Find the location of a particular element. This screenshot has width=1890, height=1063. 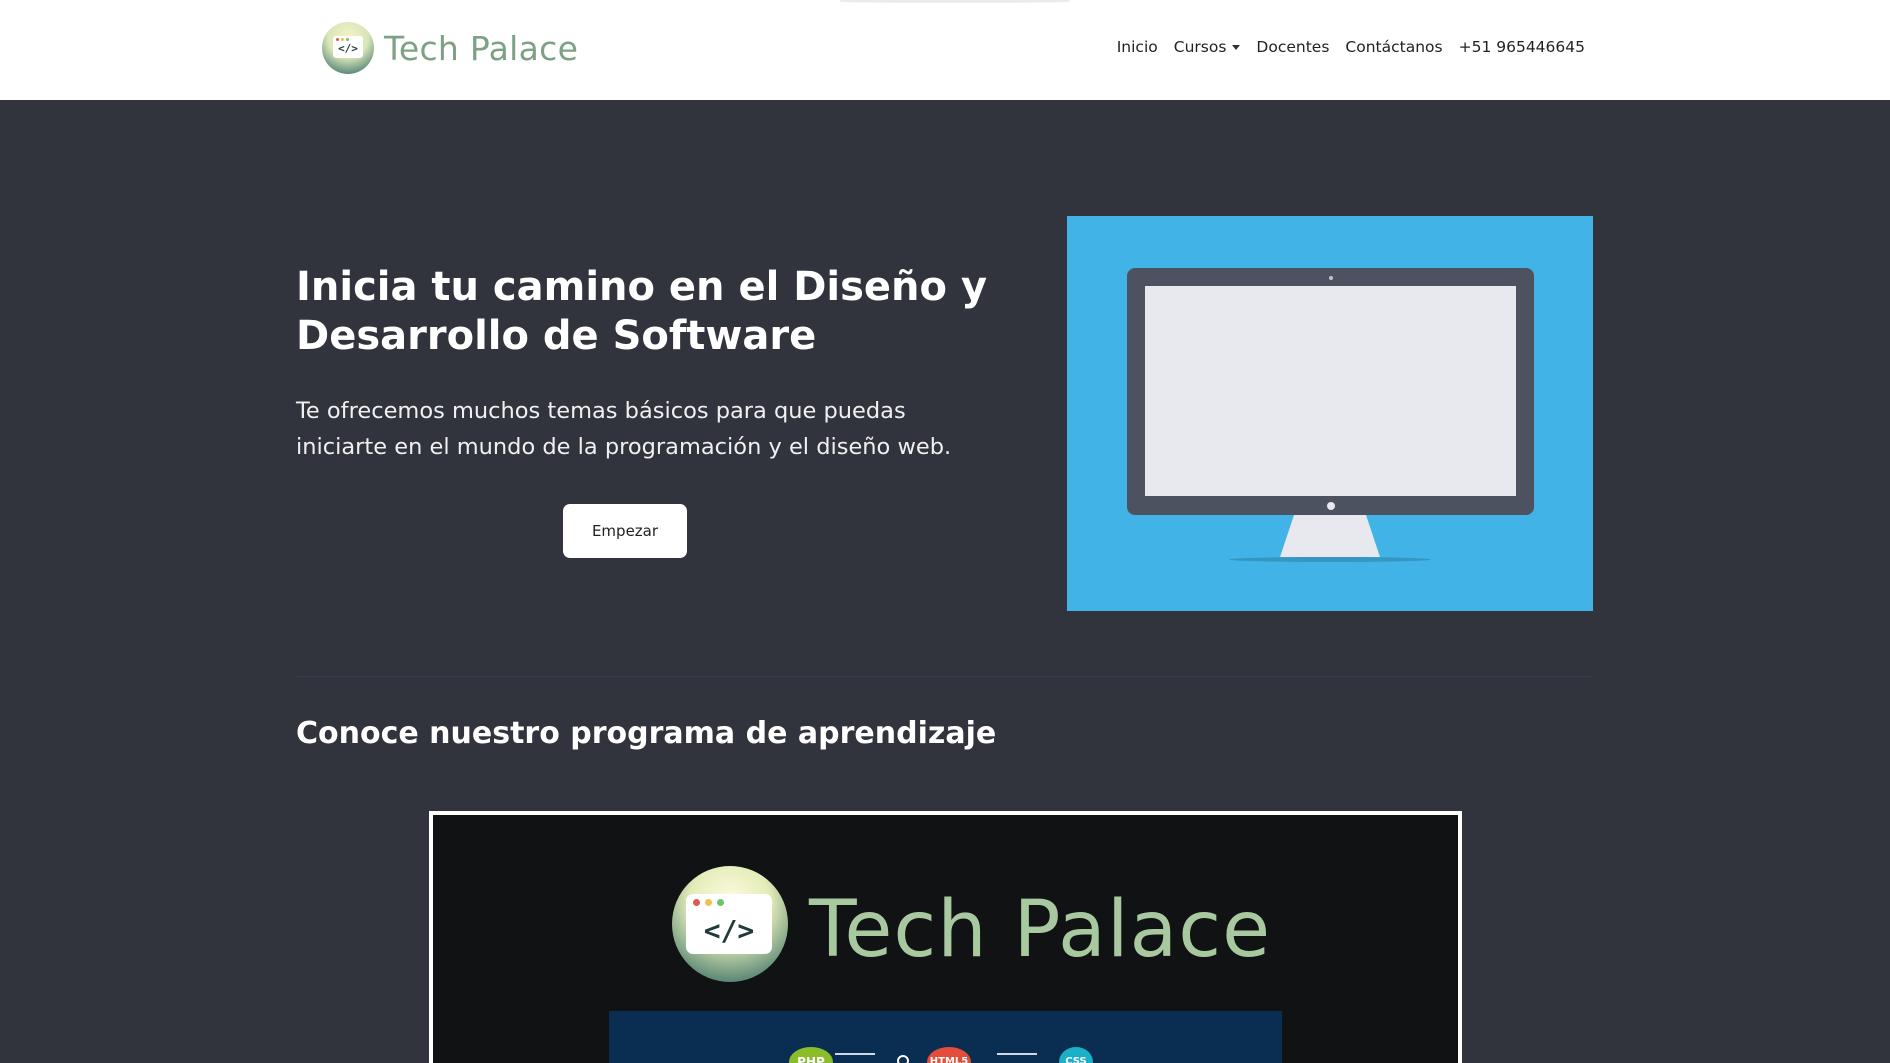

monitor-screen is located at coordinates (1330, 391).